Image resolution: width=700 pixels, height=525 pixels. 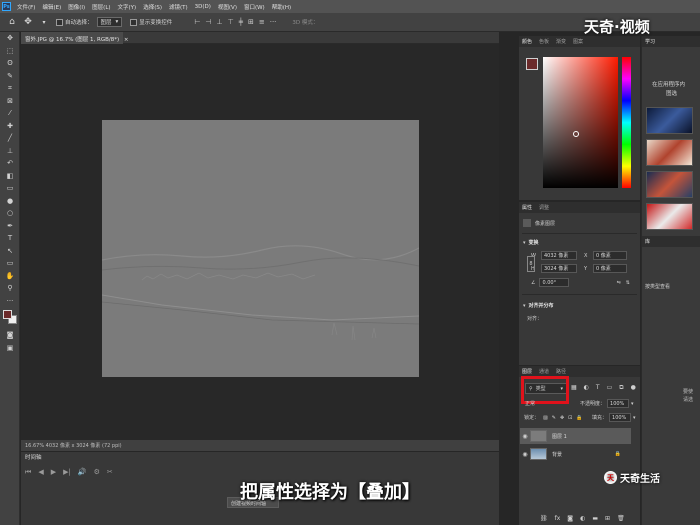 I want to click on eyedropper-tool-icon: ⁄, so click(x=10, y=113).